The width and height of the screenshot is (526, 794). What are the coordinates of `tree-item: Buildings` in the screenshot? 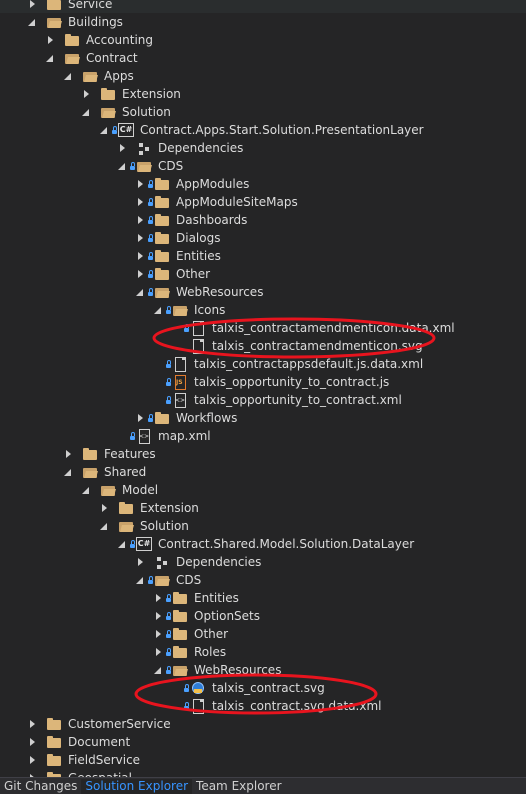 It's located at (263, 22).